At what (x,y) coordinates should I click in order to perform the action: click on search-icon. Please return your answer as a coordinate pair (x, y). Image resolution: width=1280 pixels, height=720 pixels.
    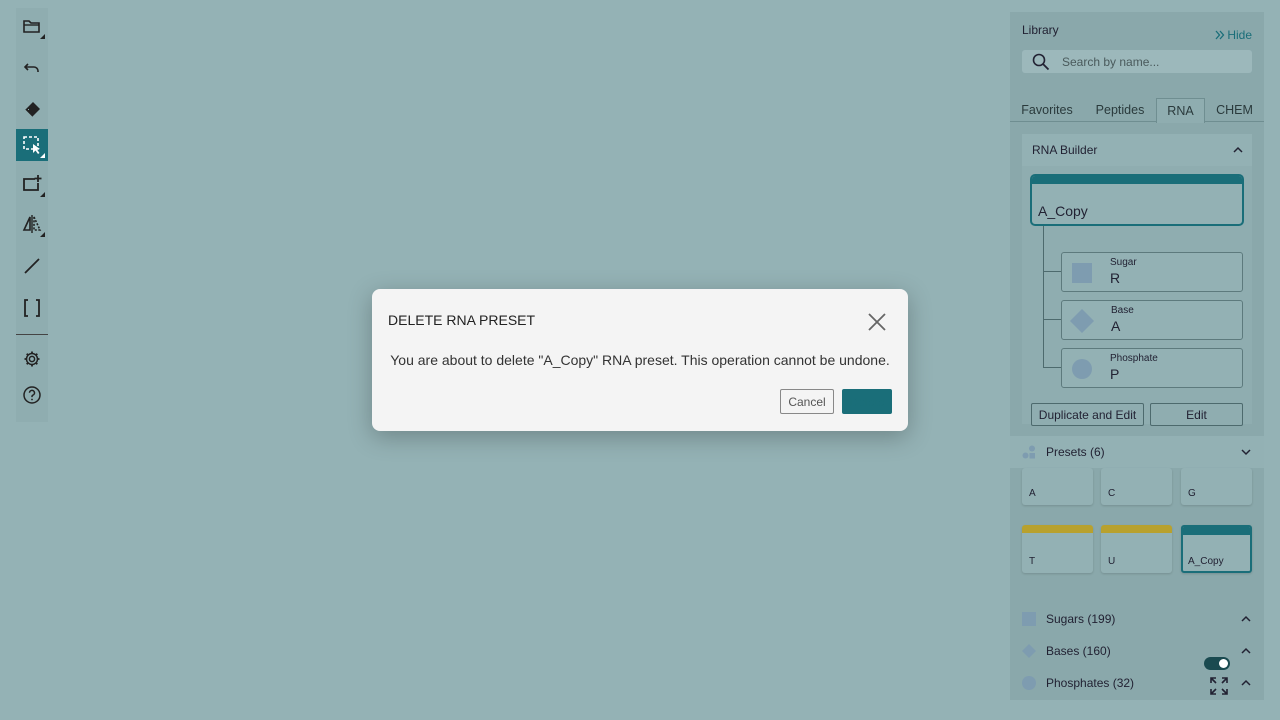
    Looking at the image, I should click on (1041, 61).